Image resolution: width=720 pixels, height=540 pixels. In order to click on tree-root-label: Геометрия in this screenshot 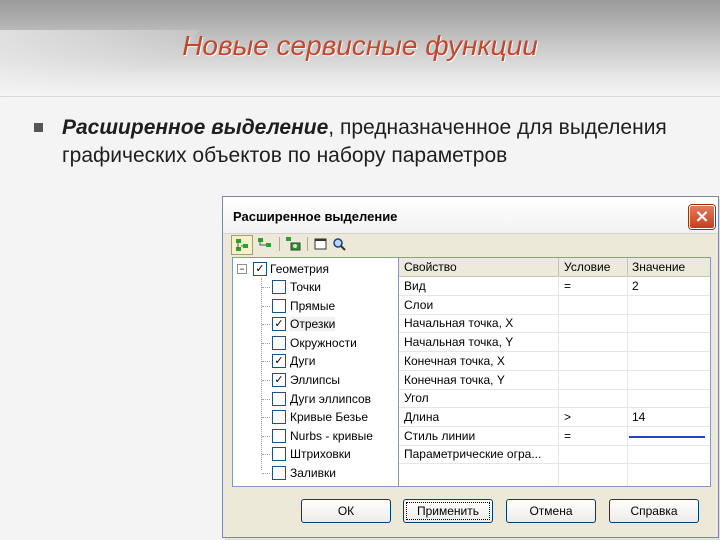, I will do `click(299, 269)`.